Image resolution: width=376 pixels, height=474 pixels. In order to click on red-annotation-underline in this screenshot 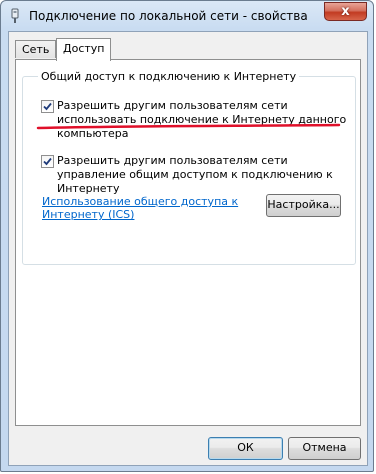, I will do `click(188, 126)`.